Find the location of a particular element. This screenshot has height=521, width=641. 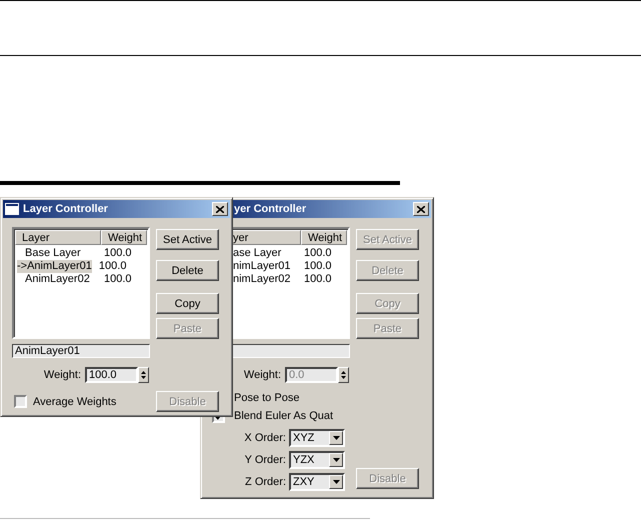

order-label: Y Order: is located at coordinates (265, 460).